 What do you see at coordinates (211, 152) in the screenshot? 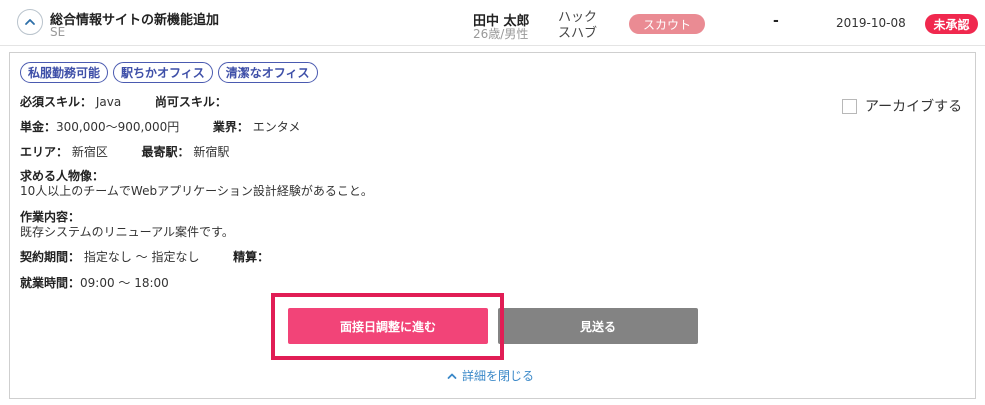
I see `station-value: 新宿駅` at bounding box center [211, 152].